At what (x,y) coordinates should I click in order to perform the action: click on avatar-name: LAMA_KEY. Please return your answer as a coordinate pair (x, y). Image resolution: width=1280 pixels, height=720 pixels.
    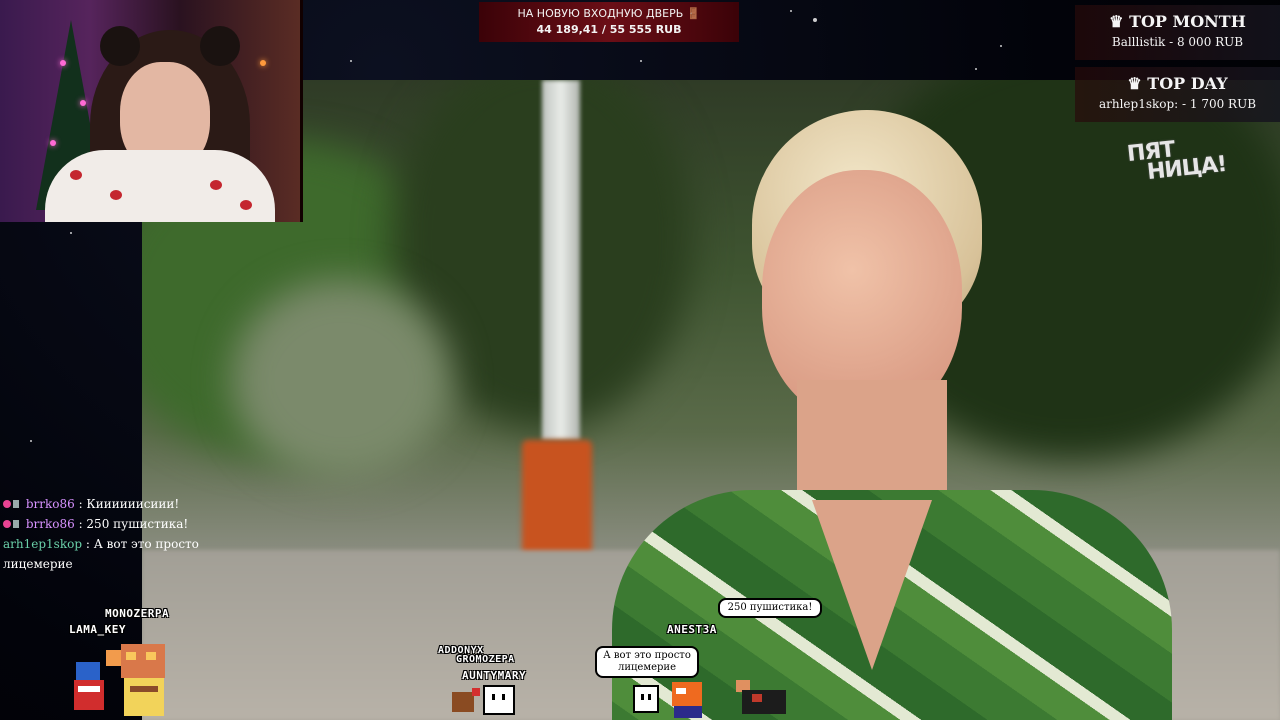
    Looking at the image, I should click on (97, 629).